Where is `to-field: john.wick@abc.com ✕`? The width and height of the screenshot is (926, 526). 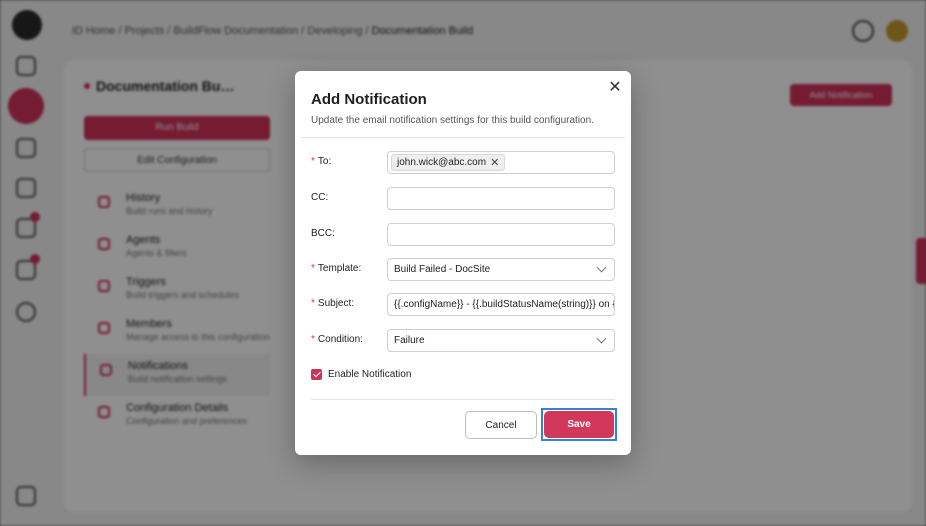
to-field: john.wick@abc.com ✕ is located at coordinates (501, 162).